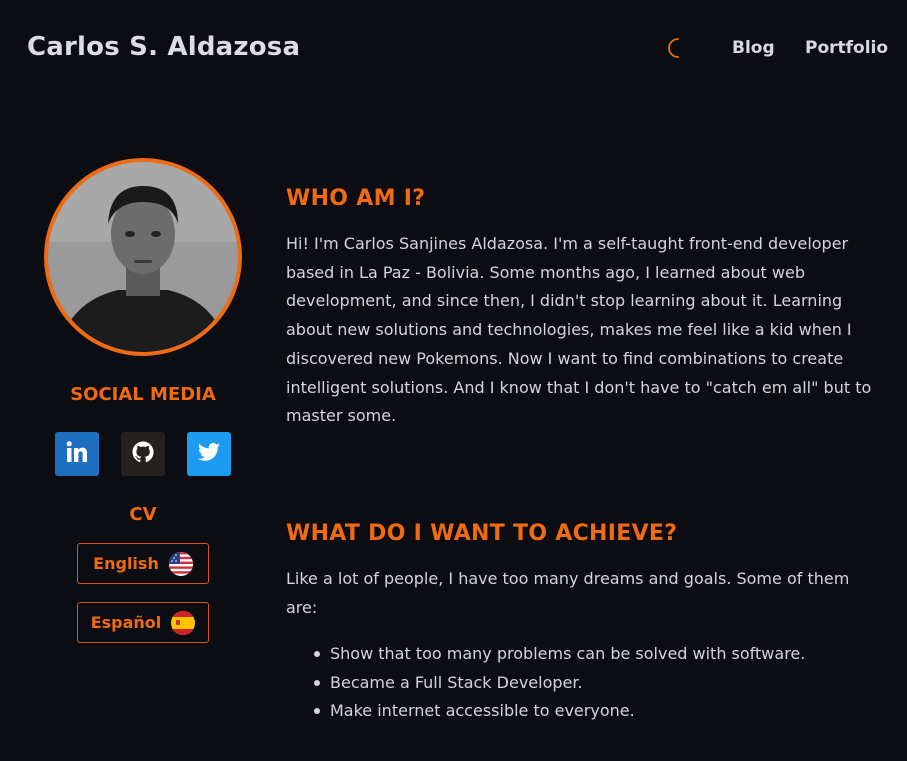 This screenshot has height=761, width=907. I want to click on moon-icon, so click(676, 48).